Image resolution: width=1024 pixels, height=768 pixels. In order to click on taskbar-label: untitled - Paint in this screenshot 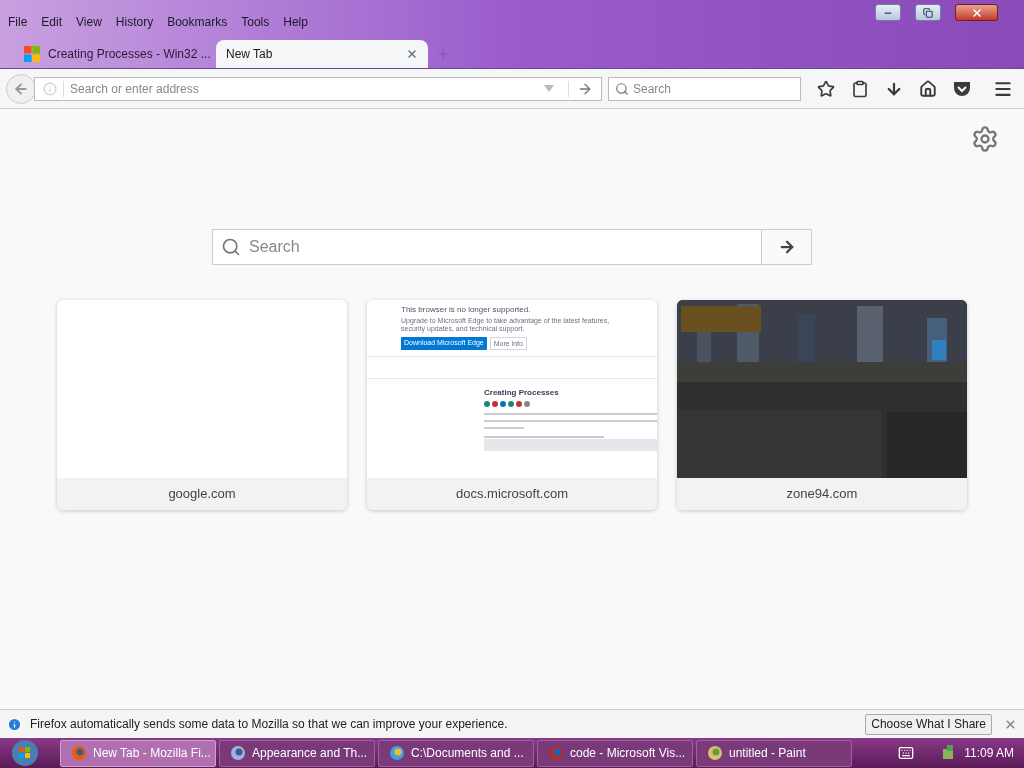, I will do `click(767, 753)`.